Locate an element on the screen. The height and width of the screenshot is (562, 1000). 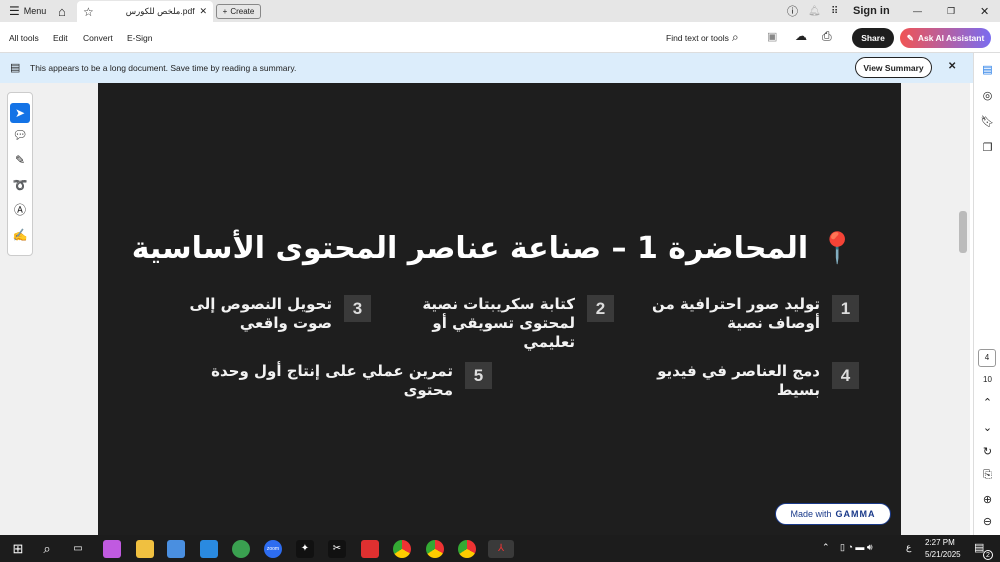
list-item: 1 توليد صور احترافية من أوصاف نصية is located at coordinates (749, 314).